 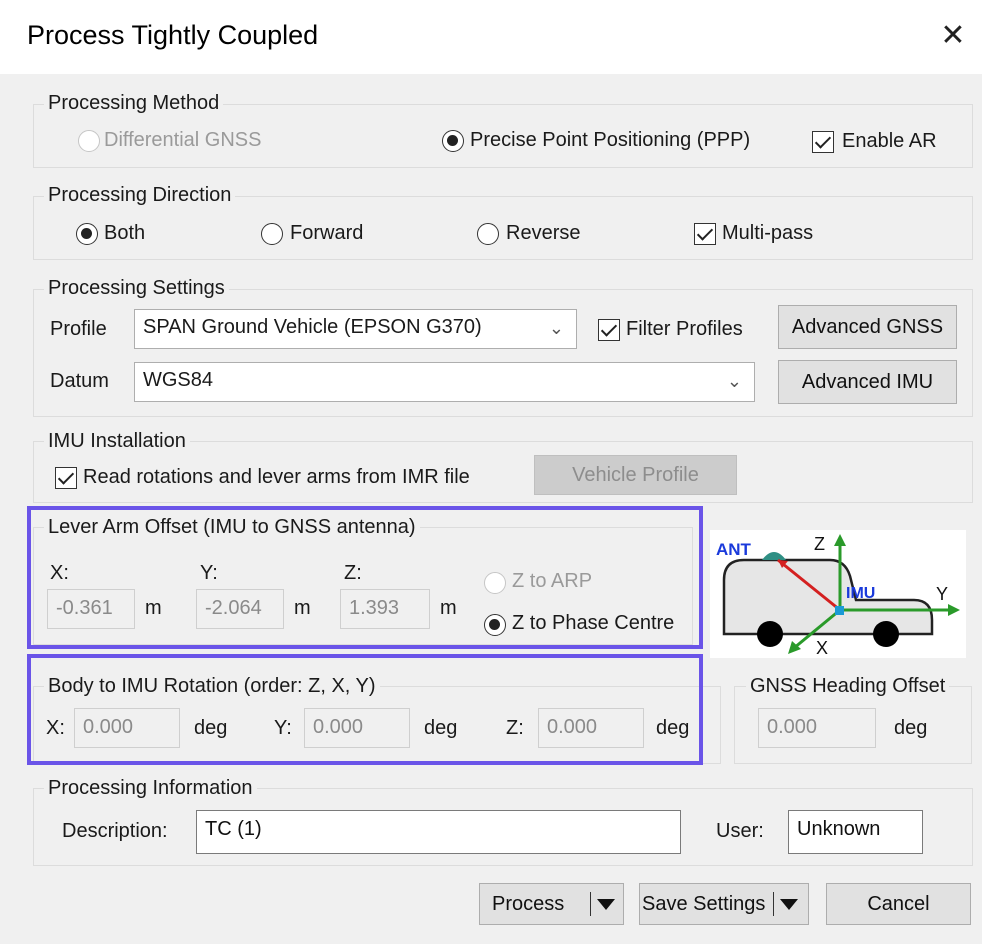 I want to click on user-label: User:, so click(x=740, y=831).